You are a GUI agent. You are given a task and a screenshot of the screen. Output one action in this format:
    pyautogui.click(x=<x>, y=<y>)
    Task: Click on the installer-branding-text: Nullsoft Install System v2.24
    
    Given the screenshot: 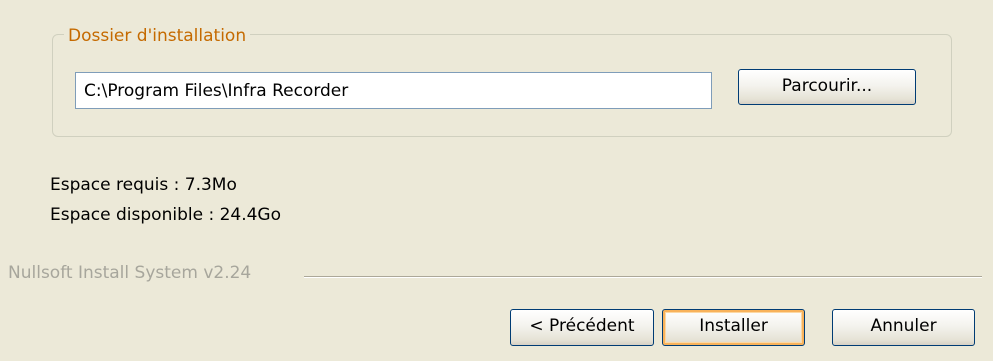 What is the action you would take?
    pyautogui.click(x=130, y=273)
    